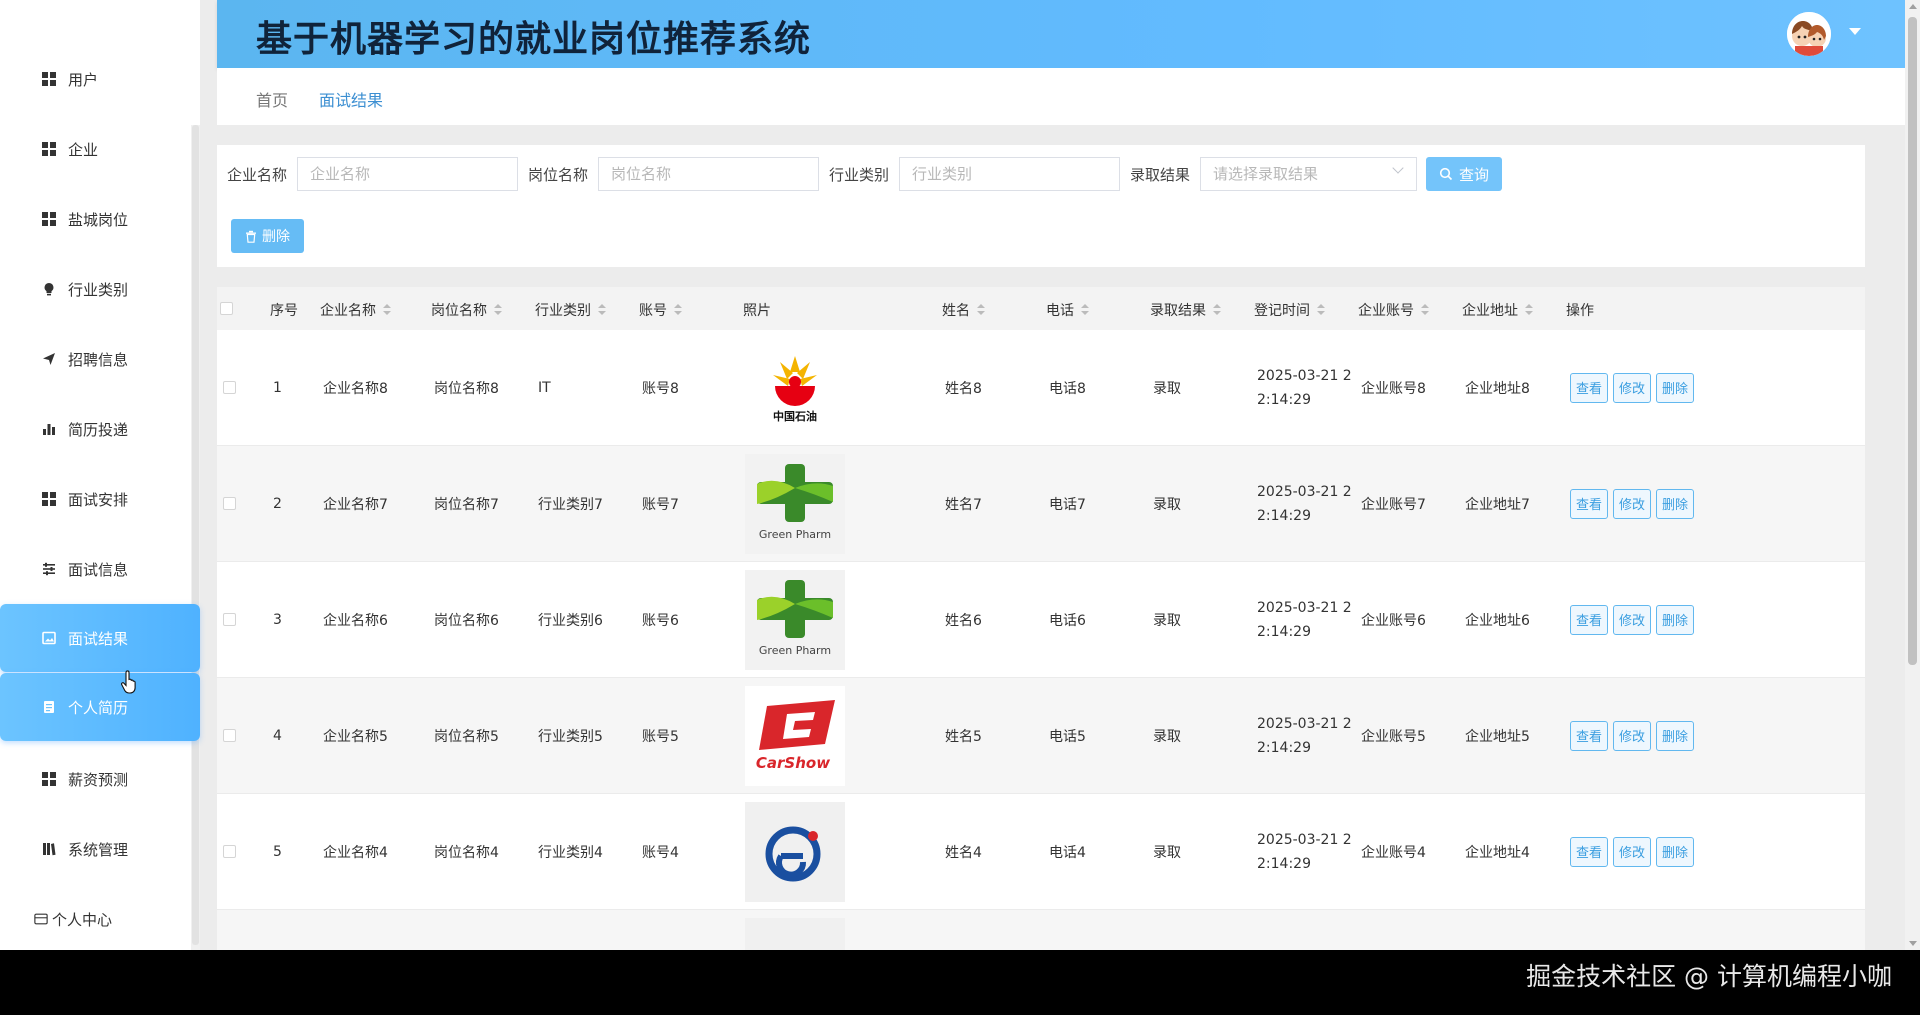 This screenshot has width=1920, height=1015. What do you see at coordinates (100, 638) in the screenshot?
I see `sidebar-item-interview-result: 面试结果` at bounding box center [100, 638].